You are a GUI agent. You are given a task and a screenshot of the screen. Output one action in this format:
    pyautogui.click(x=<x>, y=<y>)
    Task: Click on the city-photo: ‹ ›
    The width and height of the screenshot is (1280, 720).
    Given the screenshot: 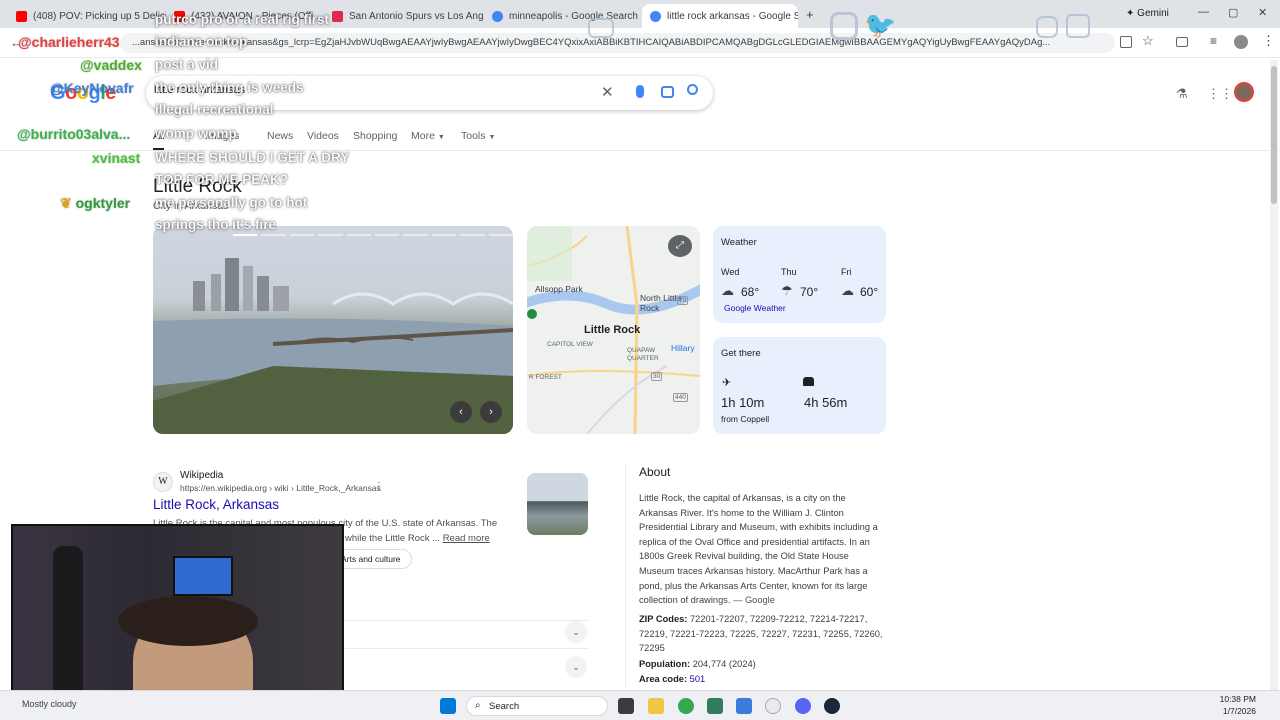 What is the action you would take?
    pyautogui.click(x=333, y=330)
    